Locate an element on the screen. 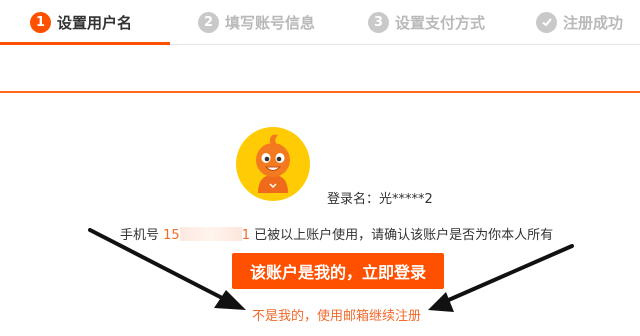 Image resolution: width=640 pixels, height=336 pixels. phone-notice: 手机号 15 1 已被以上账户使用，请确认该账户是否为你本人所有 is located at coordinates (336, 233).